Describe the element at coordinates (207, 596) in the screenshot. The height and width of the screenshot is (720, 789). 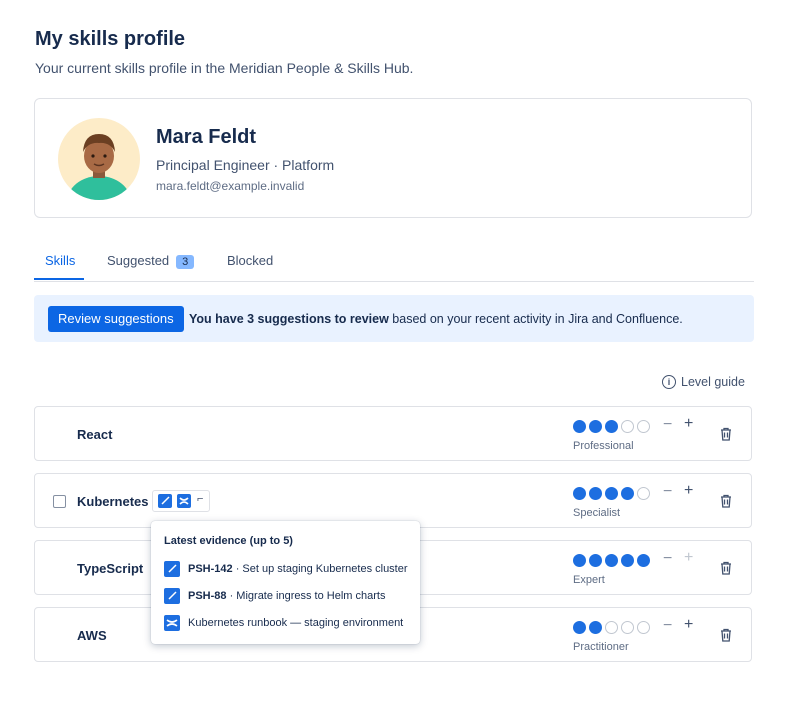
I see `issue-key: PSH-88` at that location.